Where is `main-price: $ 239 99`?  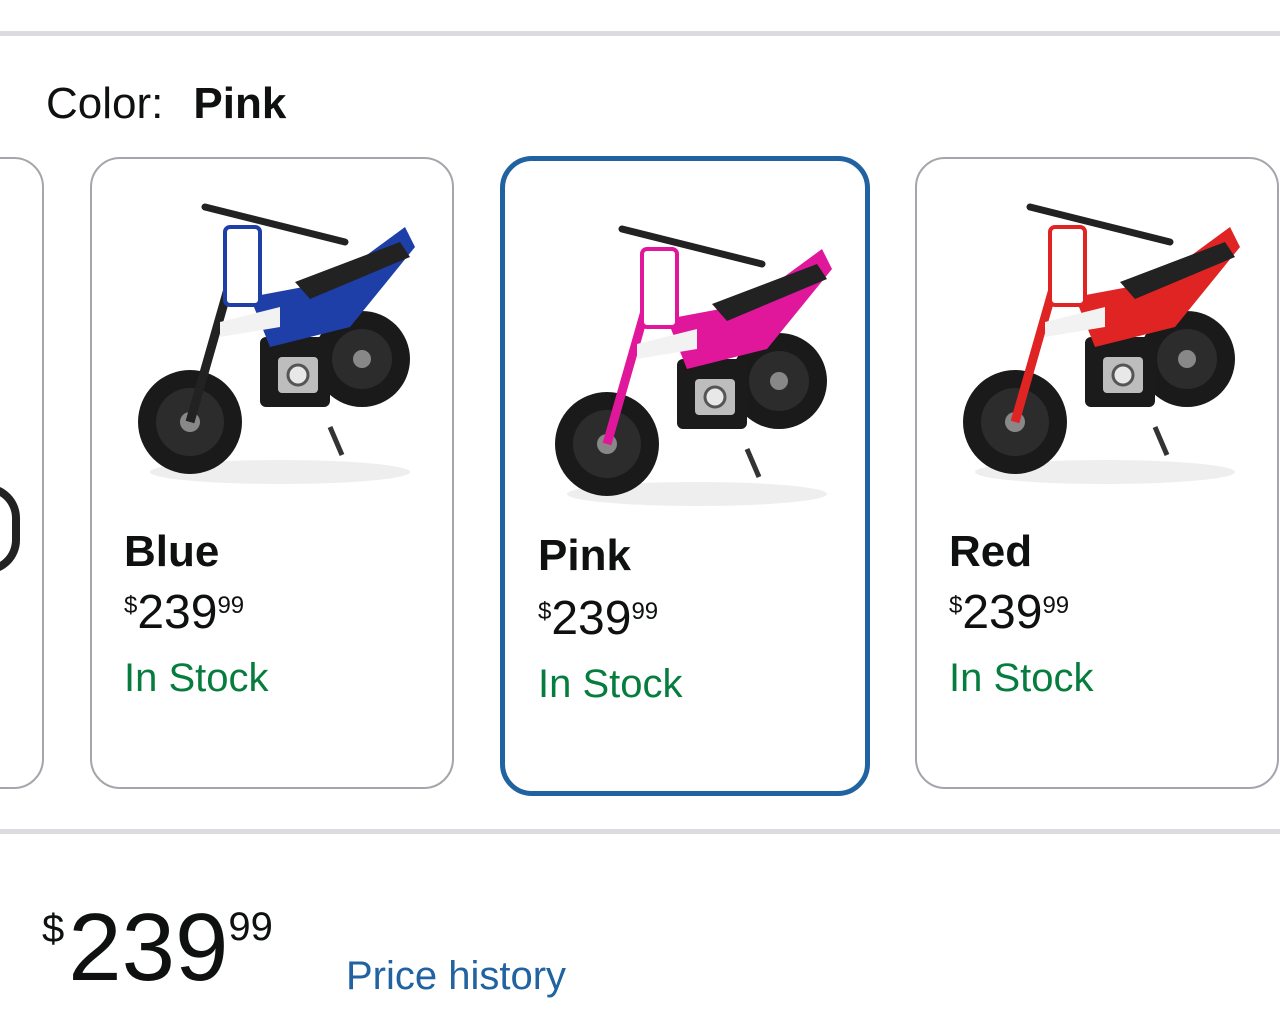
main-price: $ 239 99 is located at coordinates (157, 948).